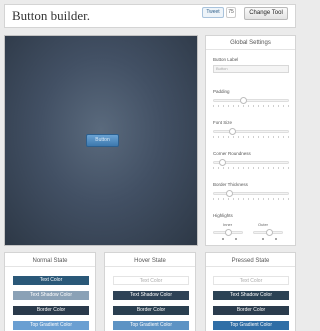 The height and width of the screenshot is (331, 320). Describe the element at coordinates (230, 193) in the screenshot. I see `border-thickness-slider-handle` at that location.